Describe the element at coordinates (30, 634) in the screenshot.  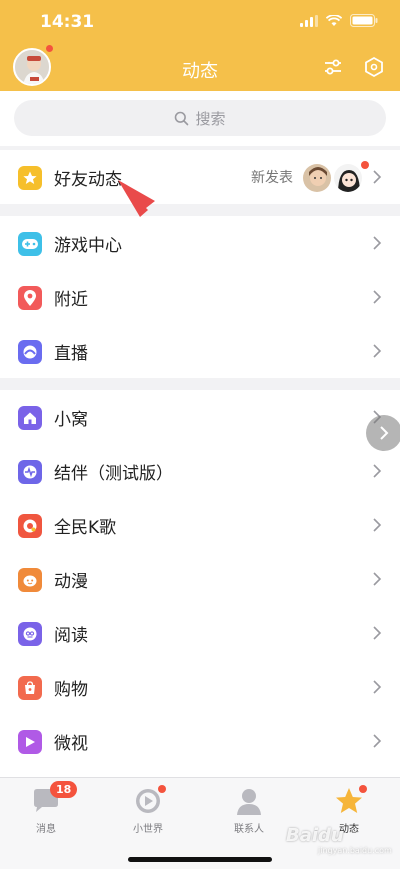
I see `reading-icon` at that location.